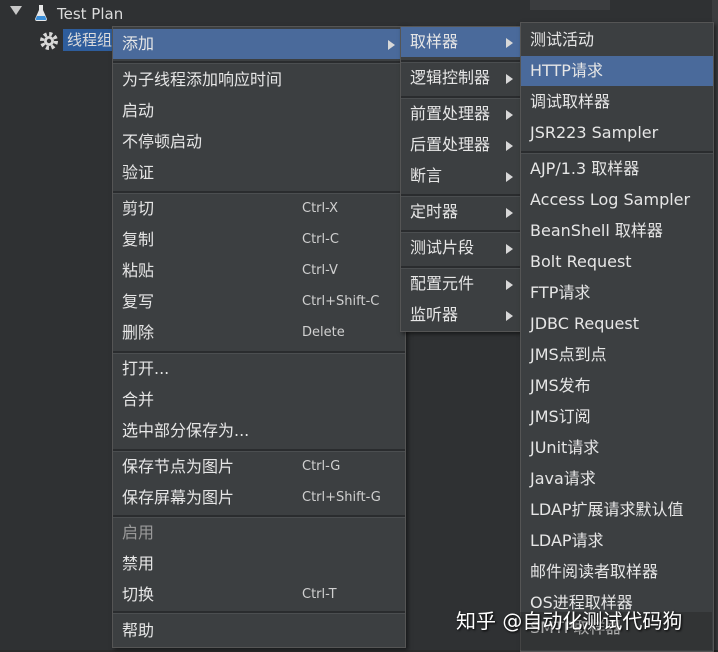 Image resolution: width=718 pixels, height=652 pixels. What do you see at coordinates (259, 467) in the screenshot?
I see `m1-item-13-item: 保存节点为图片 Ctrl-G` at bounding box center [259, 467].